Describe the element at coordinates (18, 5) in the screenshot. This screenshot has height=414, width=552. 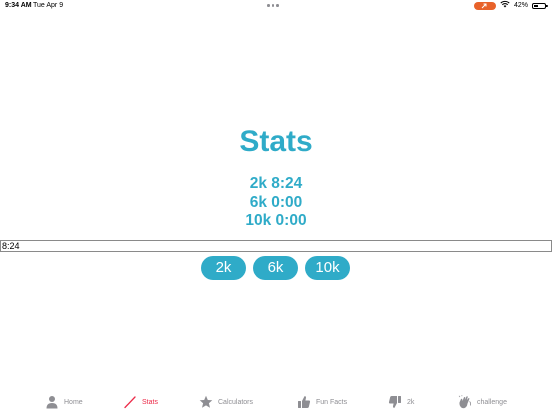
I see `status-time: 9:34 AM` at that location.